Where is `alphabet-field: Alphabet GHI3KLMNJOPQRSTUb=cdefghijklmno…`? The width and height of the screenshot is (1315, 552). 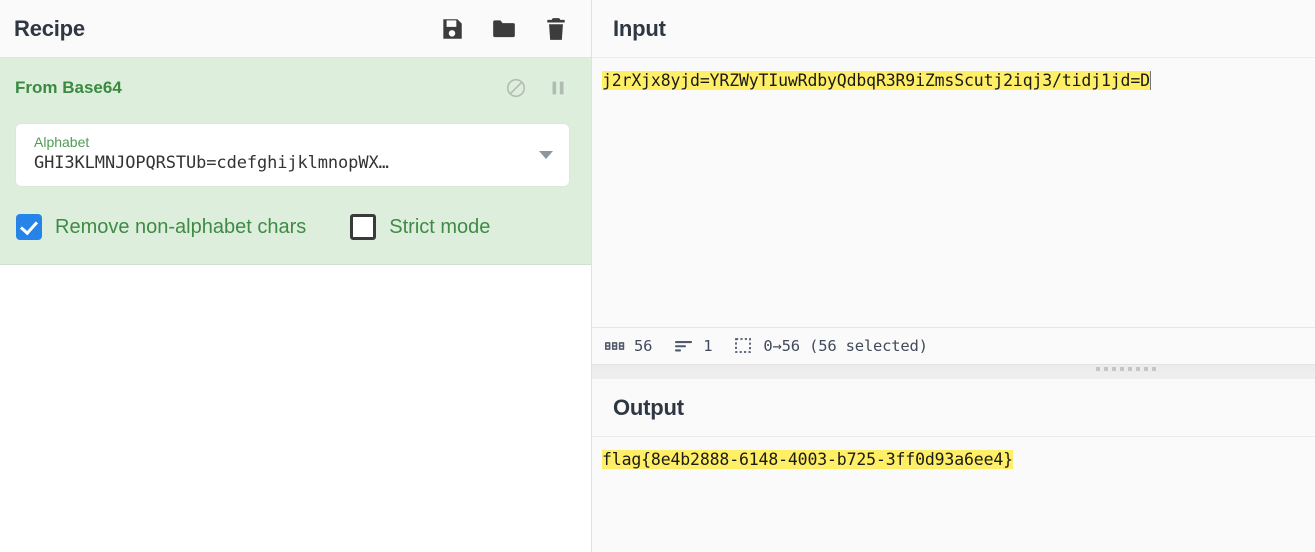 alphabet-field: Alphabet GHI3KLMNJOPQRSTUb=cdefghijklmno… is located at coordinates (292, 155).